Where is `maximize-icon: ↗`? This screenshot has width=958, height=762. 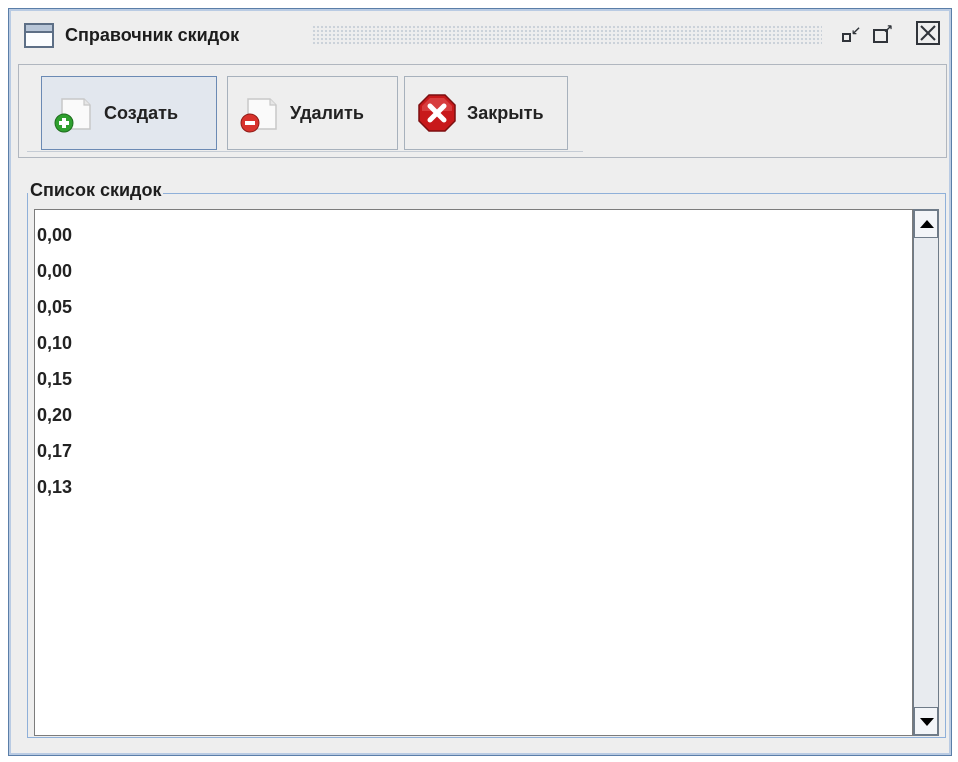
maximize-icon: ↗ is located at coordinates (882, 34).